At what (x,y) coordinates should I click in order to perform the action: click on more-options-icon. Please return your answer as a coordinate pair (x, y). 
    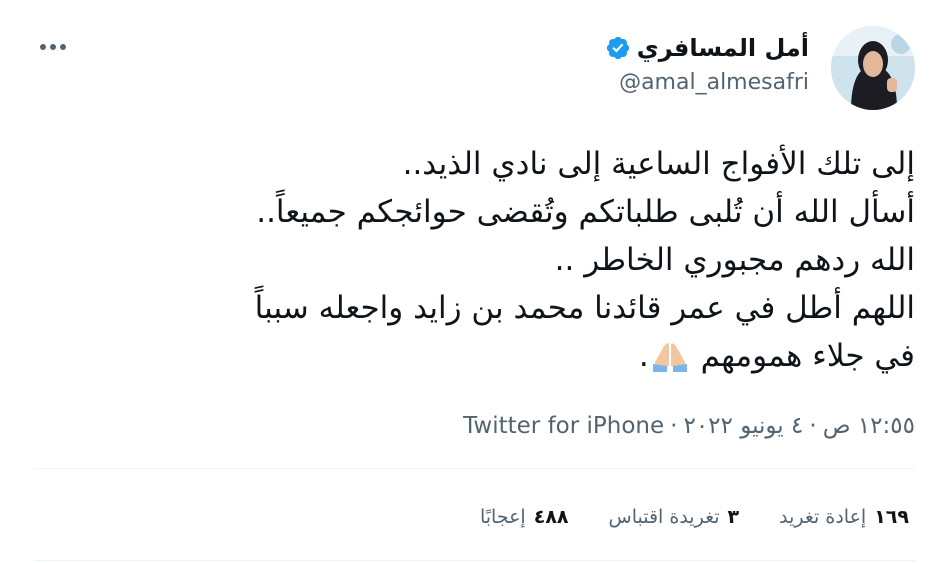
    Looking at the image, I should click on (53, 47).